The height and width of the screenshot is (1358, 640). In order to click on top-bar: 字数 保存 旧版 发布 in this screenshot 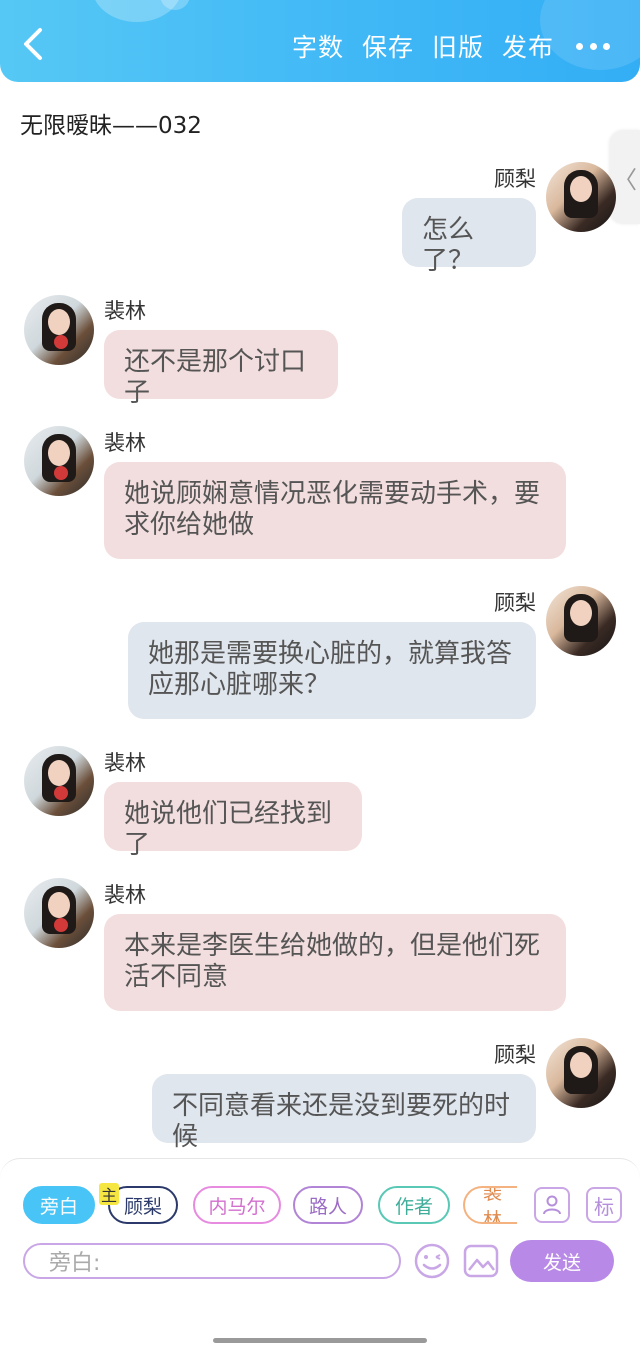, I will do `click(320, 41)`.